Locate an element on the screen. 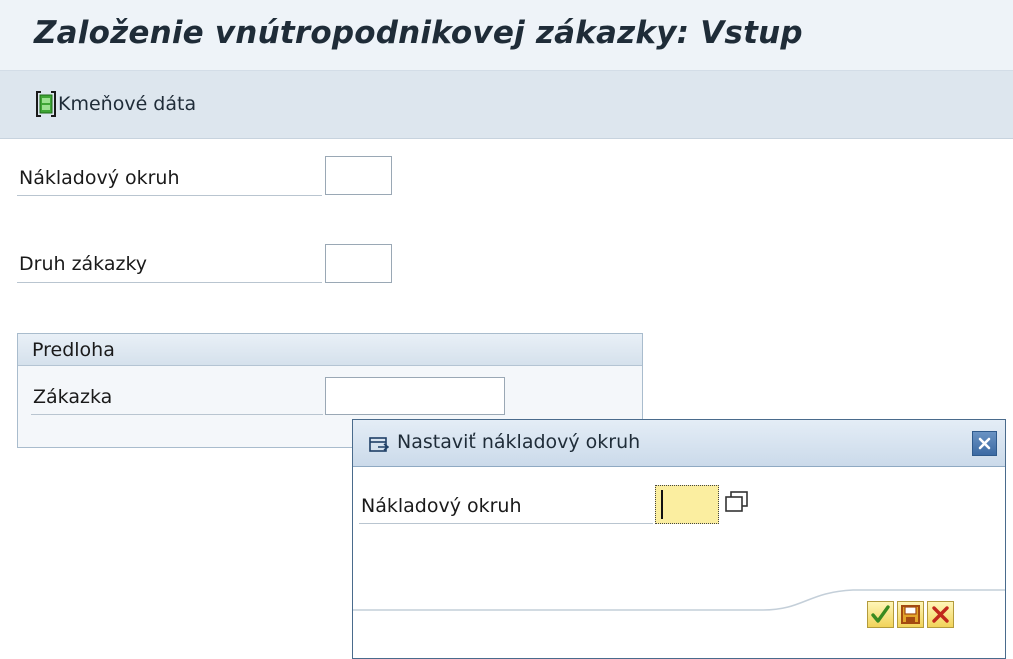  master-data-label: Kmeňové dáta is located at coordinates (127, 104).